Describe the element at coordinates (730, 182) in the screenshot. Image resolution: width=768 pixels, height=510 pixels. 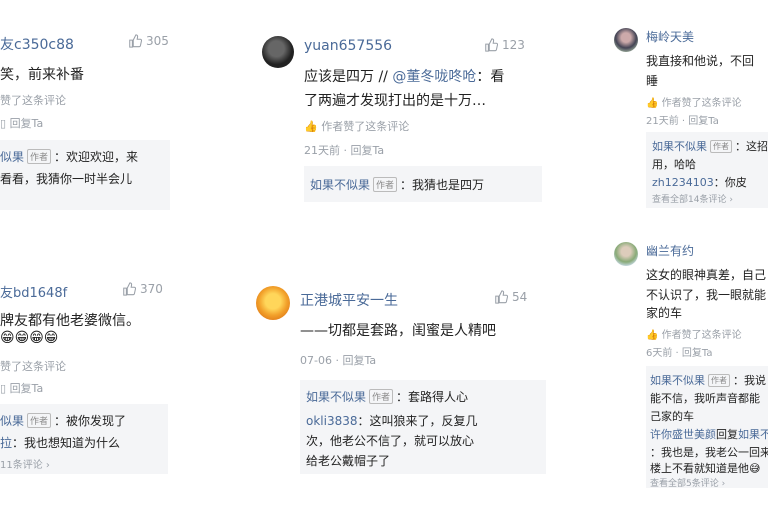
I see `reply-text: ：你皮` at that location.